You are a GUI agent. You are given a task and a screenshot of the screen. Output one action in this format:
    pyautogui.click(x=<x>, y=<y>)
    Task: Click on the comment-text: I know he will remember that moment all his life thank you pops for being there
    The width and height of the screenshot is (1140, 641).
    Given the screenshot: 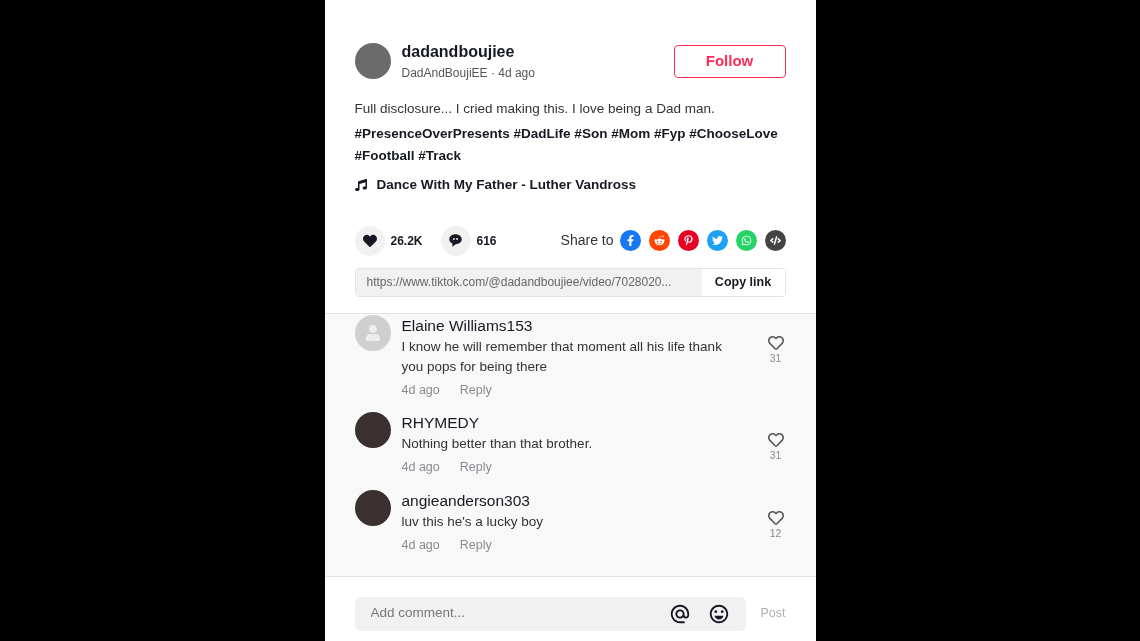 What is the action you would take?
    pyautogui.click(x=562, y=356)
    